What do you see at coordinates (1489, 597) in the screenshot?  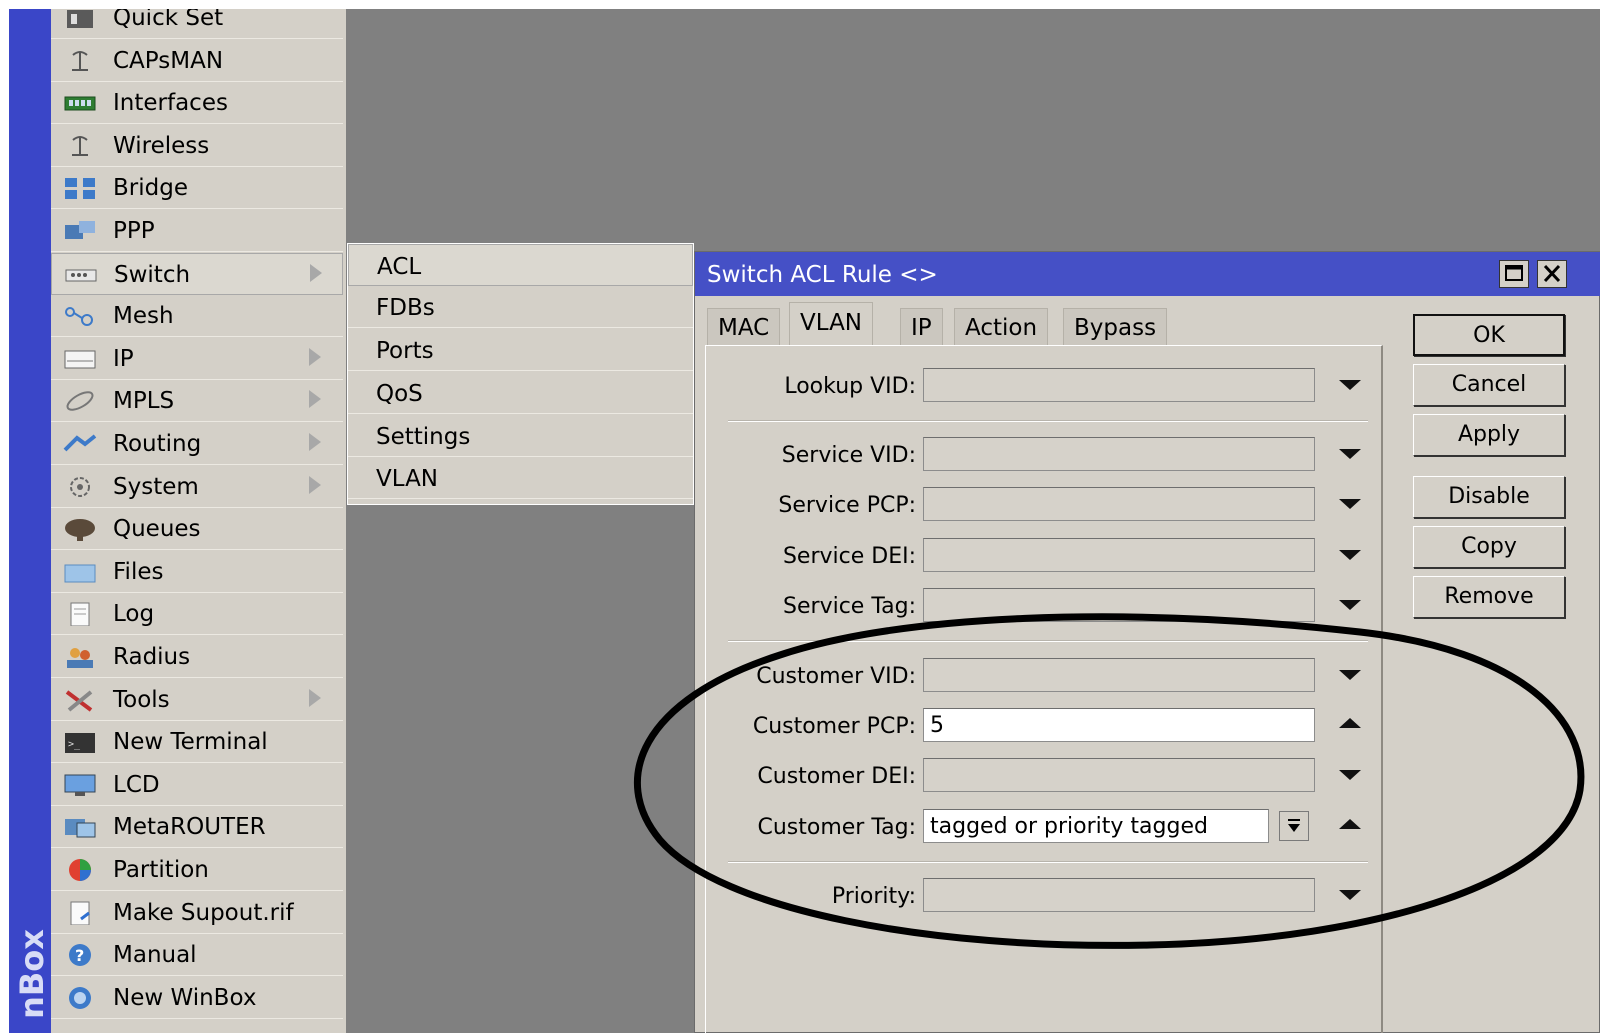 I see `remove-button: Remove` at bounding box center [1489, 597].